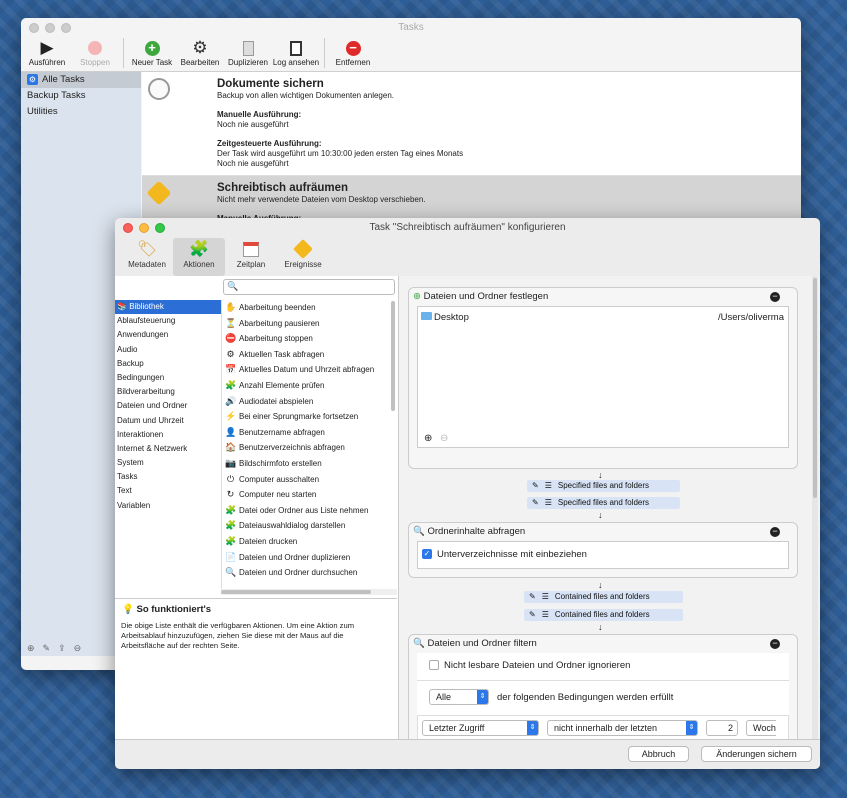 This screenshot has width=847, height=798. Describe the element at coordinates (95, 52) in the screenshot. I see `stop-button: Stoppen` at that location.